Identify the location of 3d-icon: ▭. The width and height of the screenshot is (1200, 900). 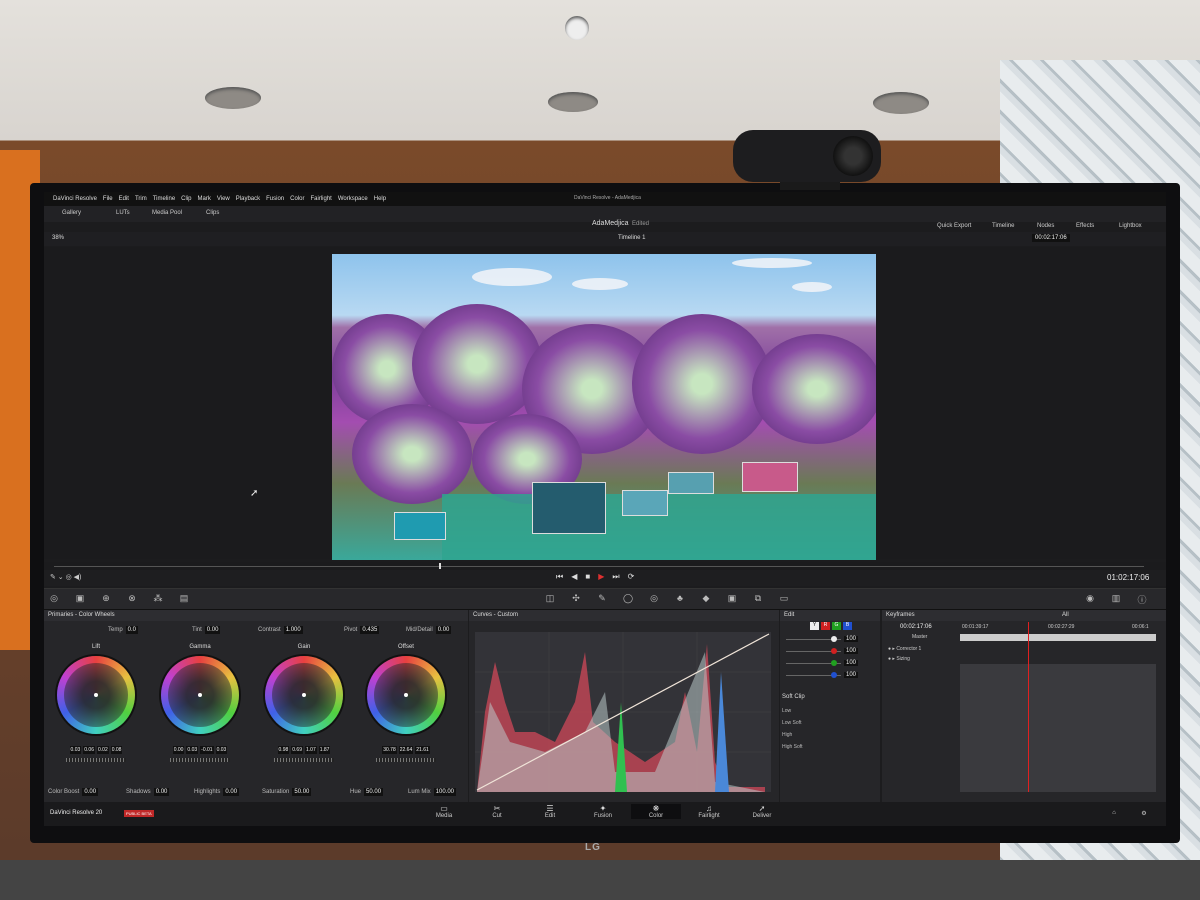
(784, 598).